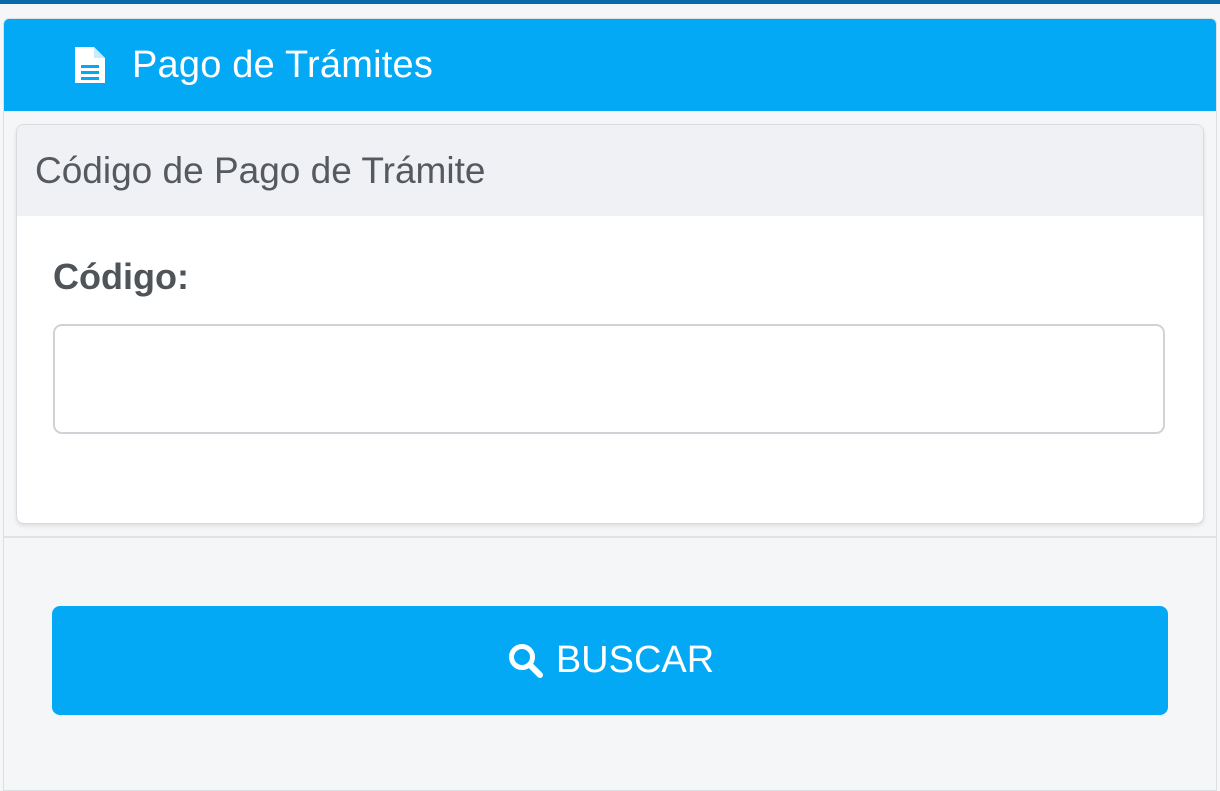  What do you see at coordinates (609, 379) in the screenshot?
I see `code-input` at bounding box center [609, 379].